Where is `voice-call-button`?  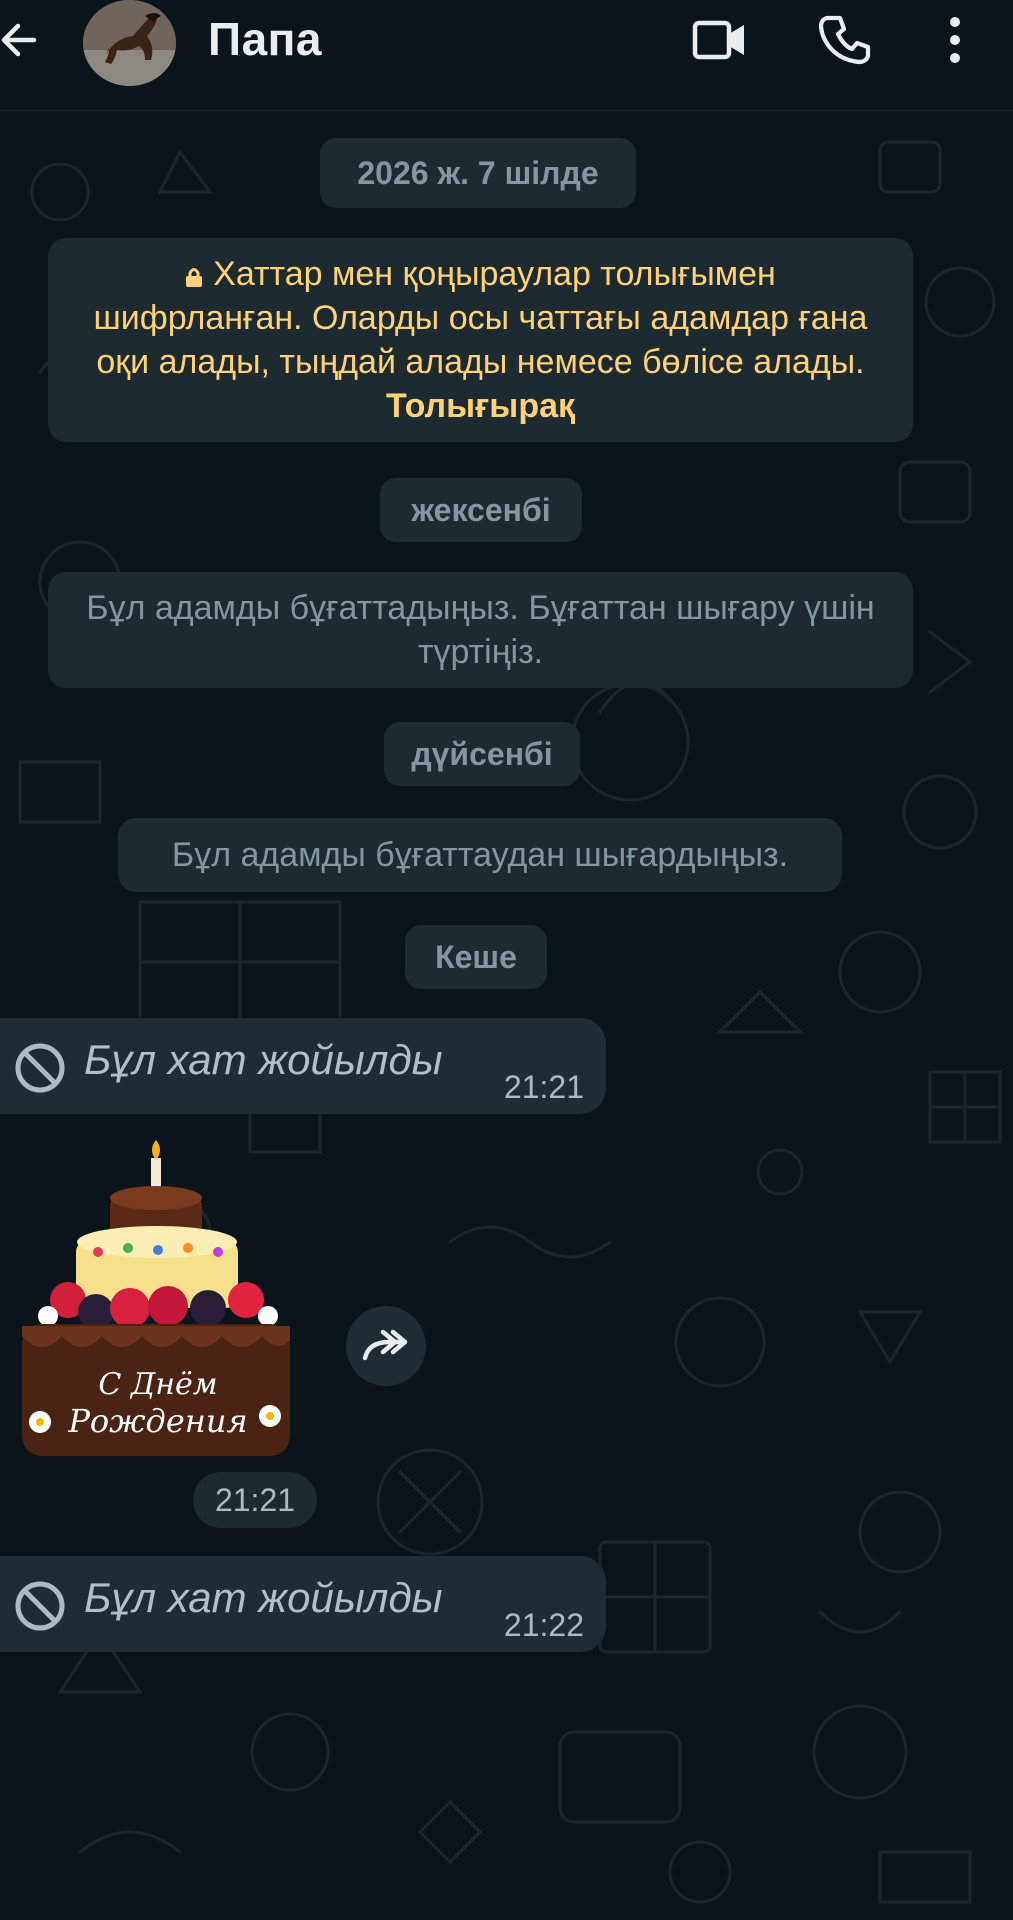 voice-call-button is located at coordinates (845, 40).